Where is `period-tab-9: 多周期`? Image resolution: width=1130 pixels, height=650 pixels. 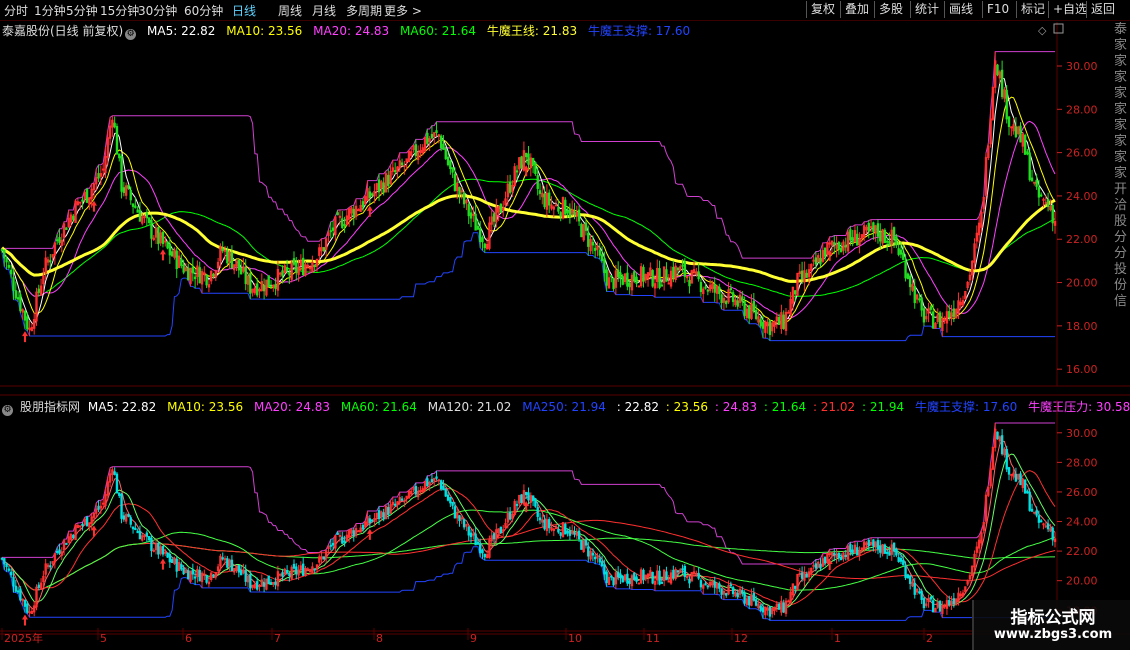
period-tab-9: 多周期 is located at coordinates (364, 10).